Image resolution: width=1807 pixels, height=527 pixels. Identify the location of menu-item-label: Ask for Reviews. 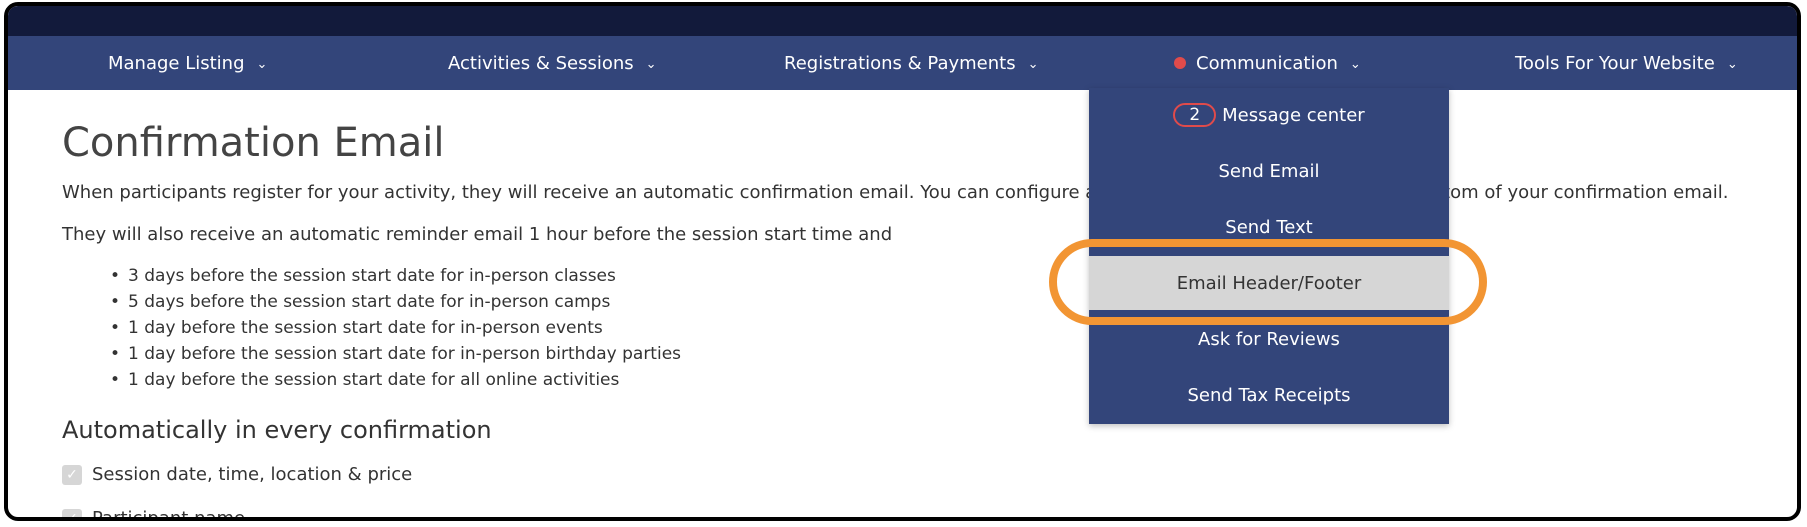
(1269, 339).